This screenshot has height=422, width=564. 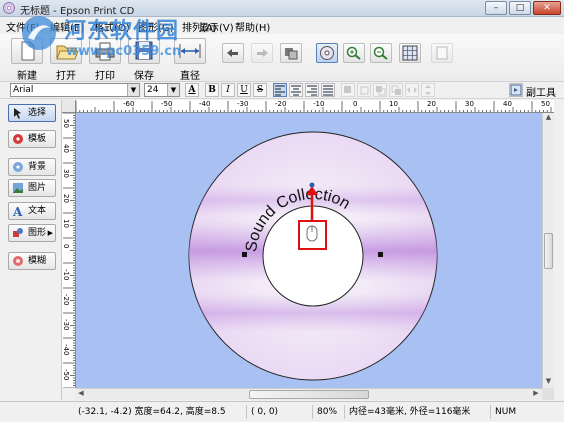 I want to click on ruler-label: 50, so click(x=545, y=104).